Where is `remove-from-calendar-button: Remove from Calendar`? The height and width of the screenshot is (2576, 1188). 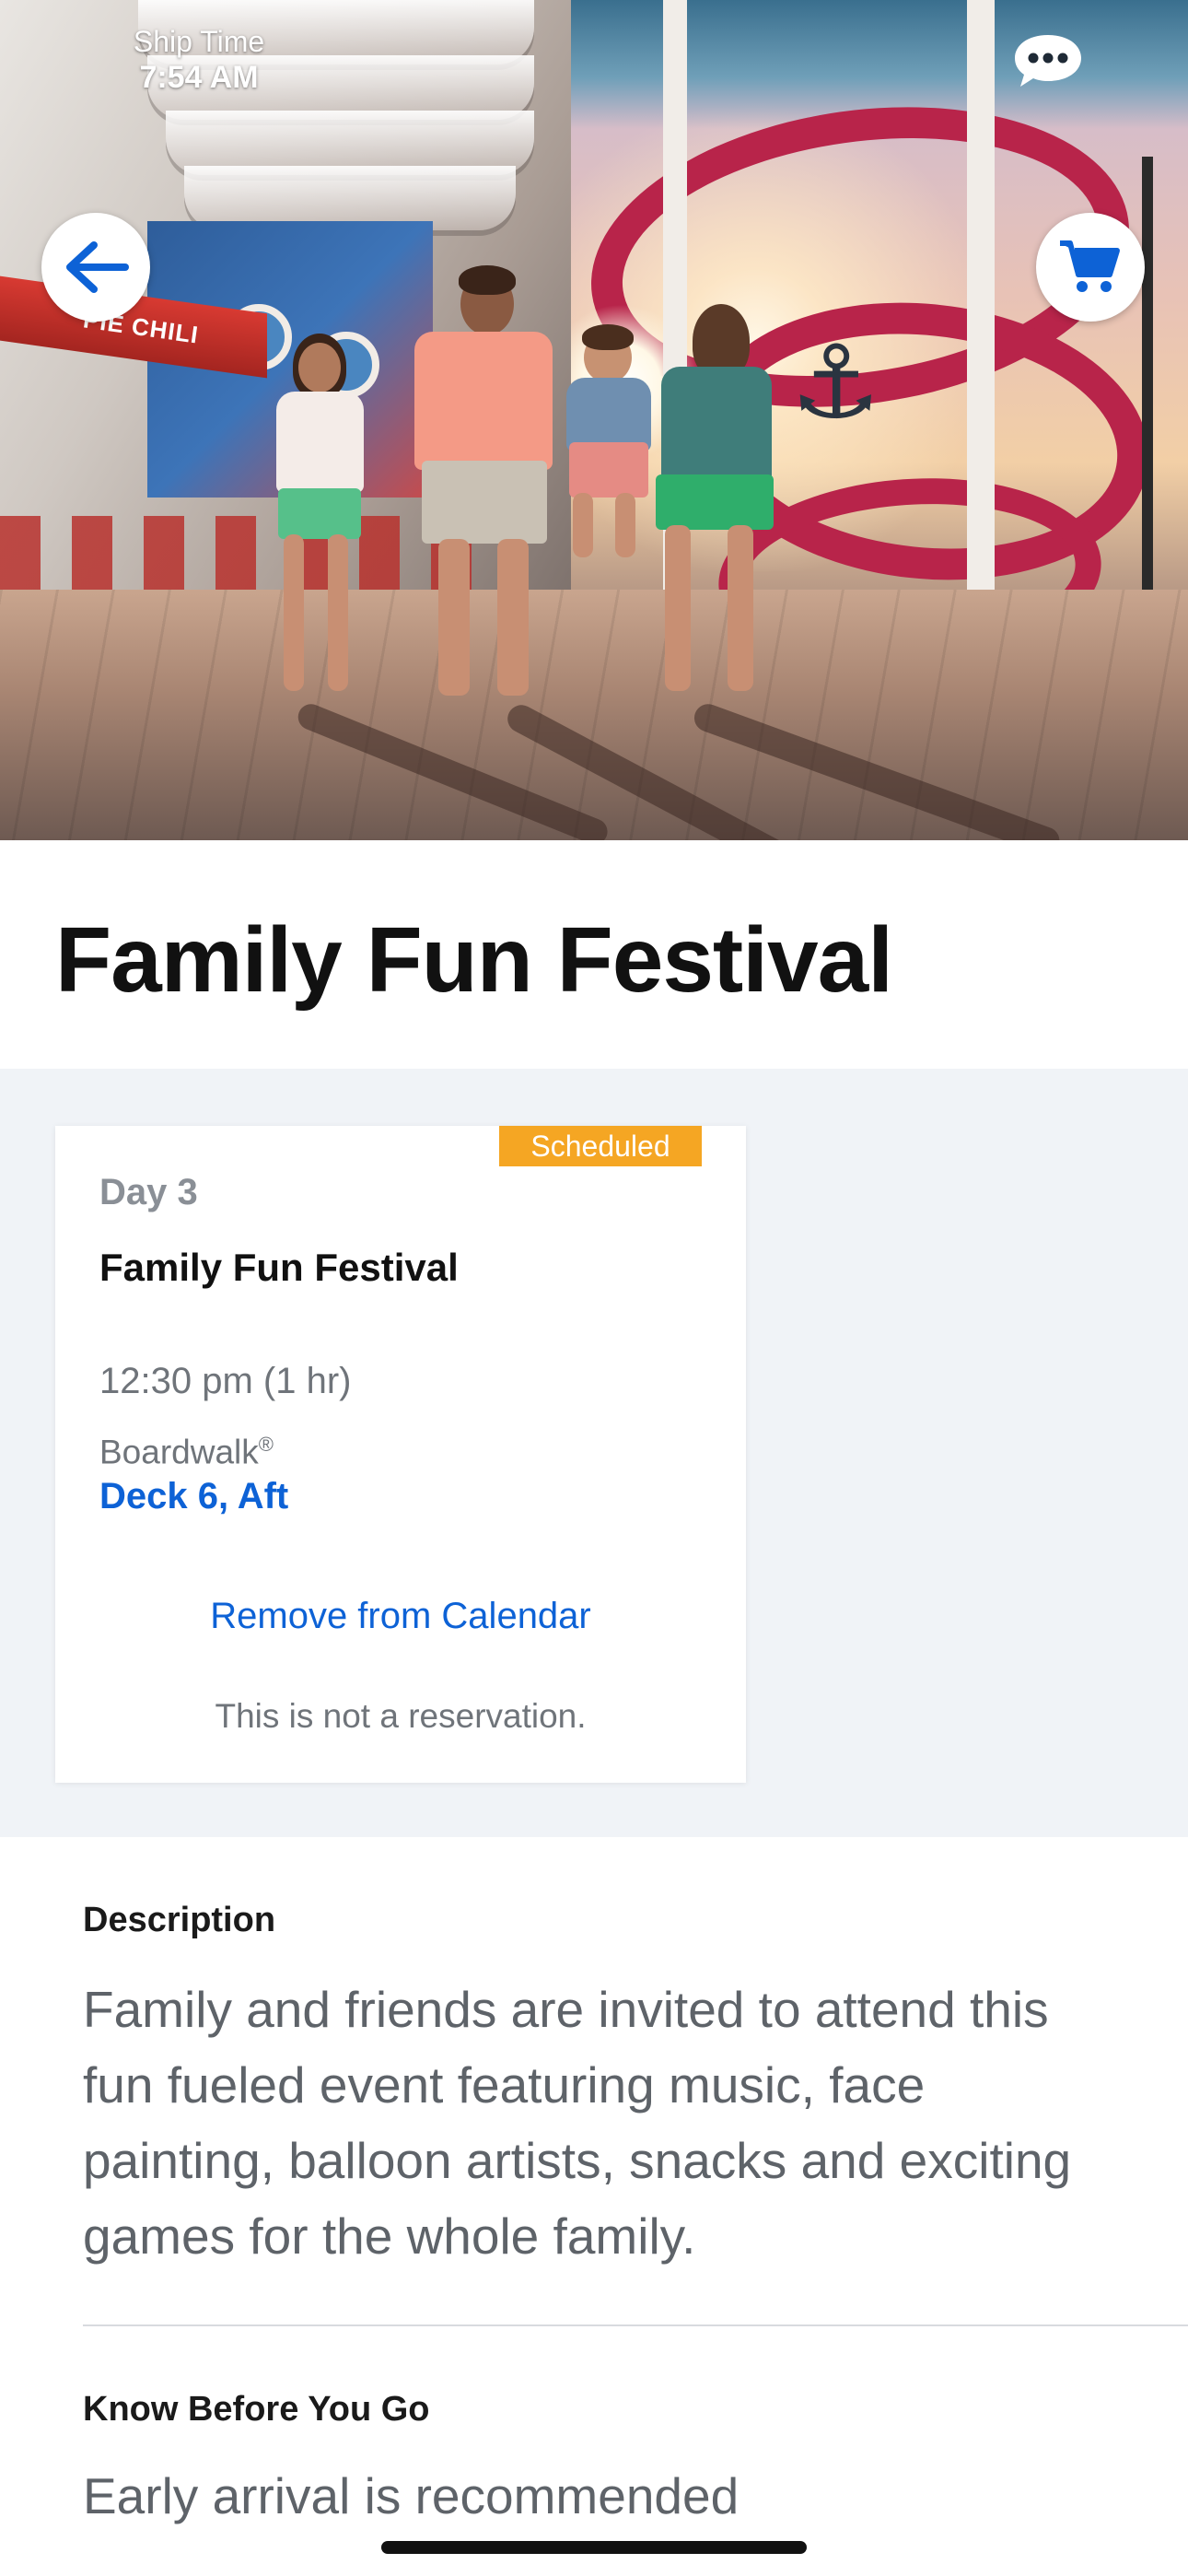 remove-from-calendar-button: Remove from Calendar is located at coordinates (400, 1616).